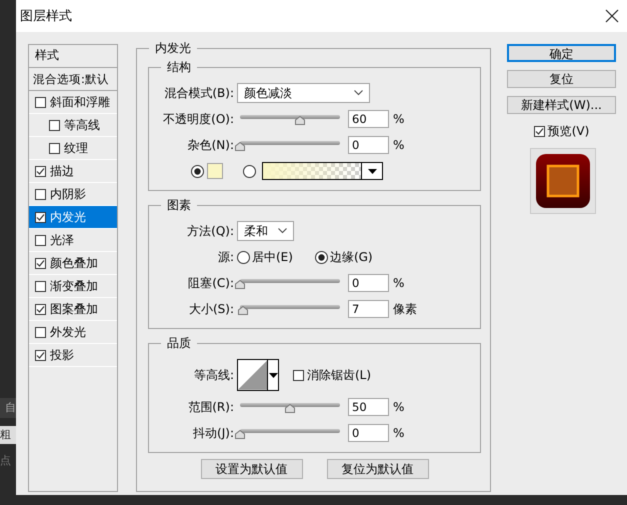 Image resolution: width=627 pixels, height=505 pixels. Describe the element at coordinates (62, 171) in the screenshot. I see `item-label: 描边` at that location.